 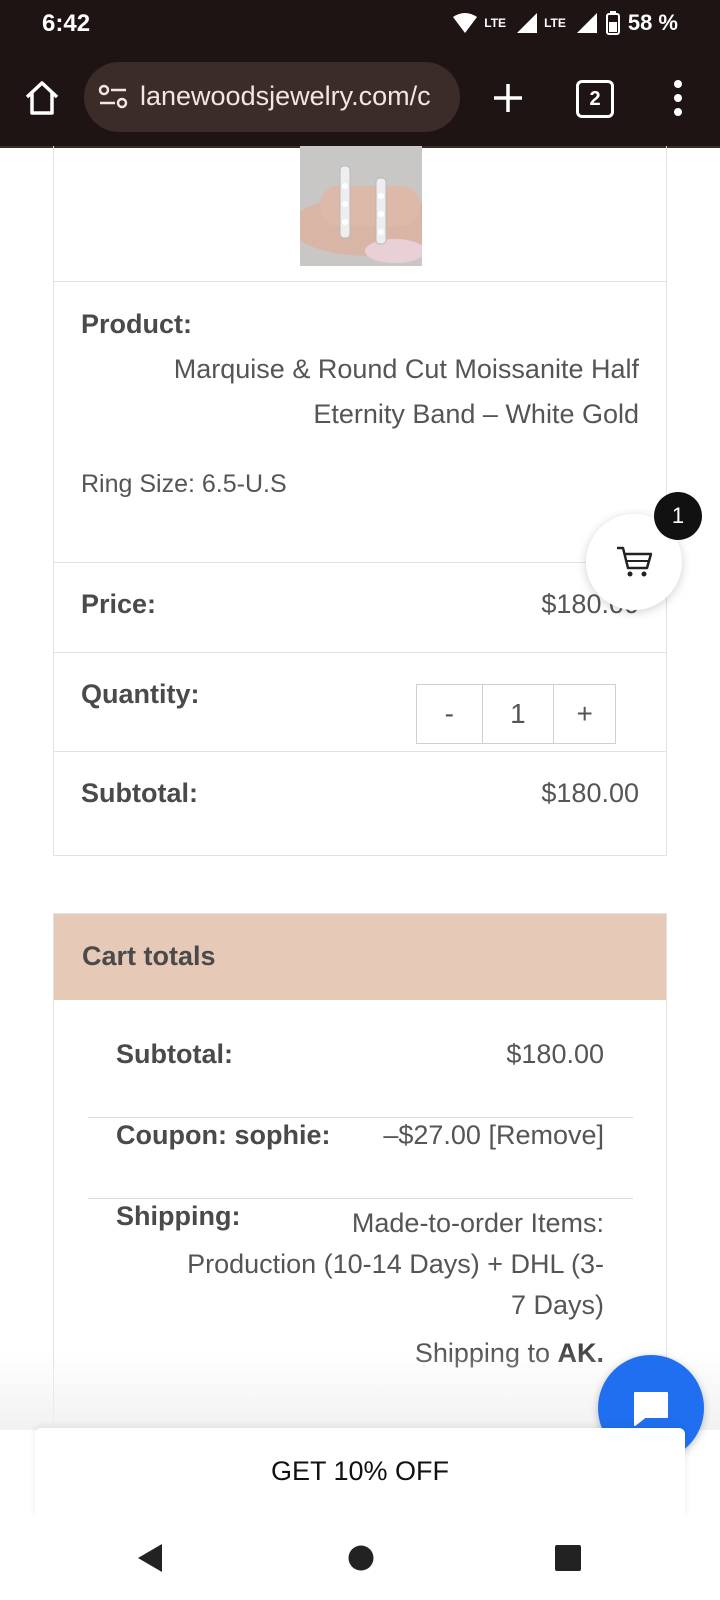 What do you see at coordinates (184, 484) in the screenshot?
I see `ring-size: Ring Size: 6.5-U.S` at bounding box center [184, 484].